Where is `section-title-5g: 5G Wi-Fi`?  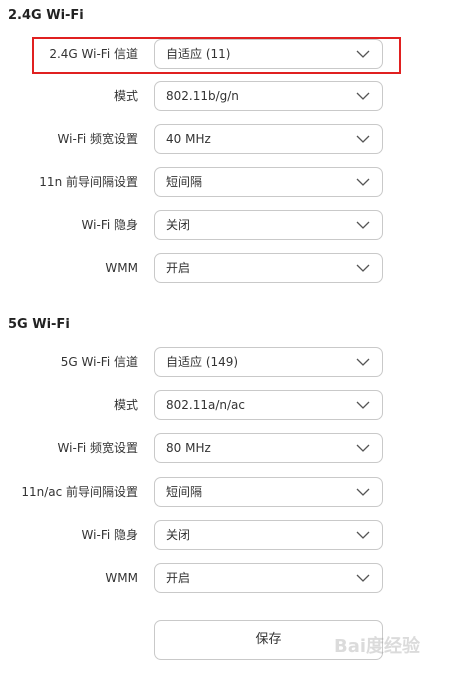 section-title-5g: 5G Wi-Fi is located at coordinates (39, 324).